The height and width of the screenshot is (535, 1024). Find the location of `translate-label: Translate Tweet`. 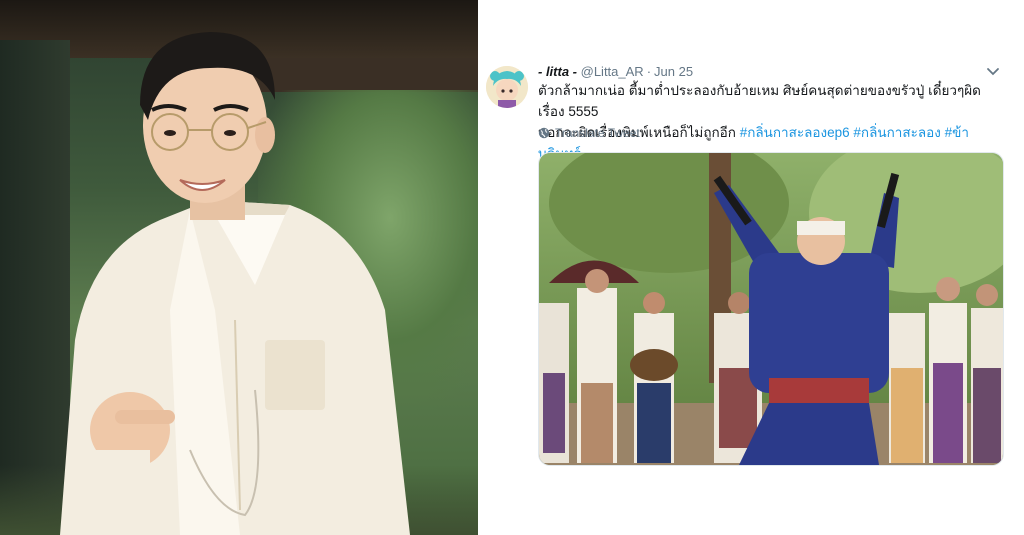

translate-label: Translate Tweet is located at coordinates (597, 133).